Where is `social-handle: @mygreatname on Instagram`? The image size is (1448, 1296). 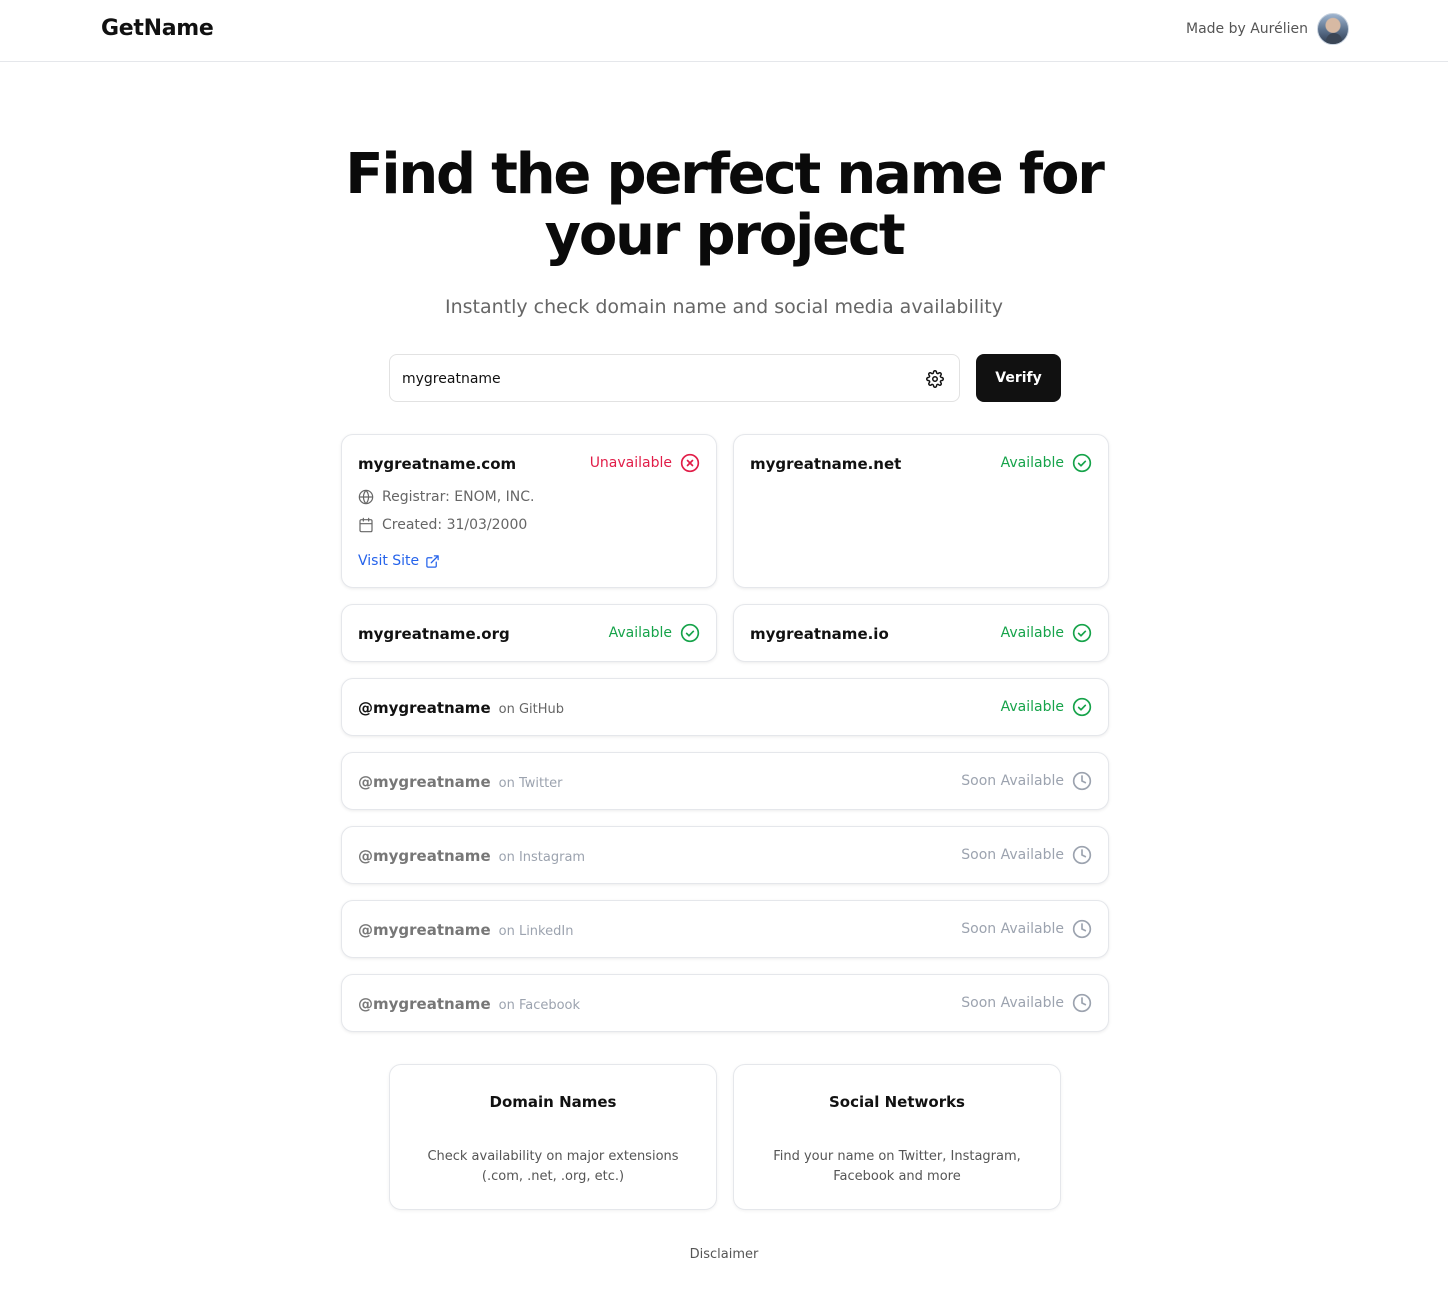
social-handle: @mygreatname on Instagram is located at coordinates (471, 856).